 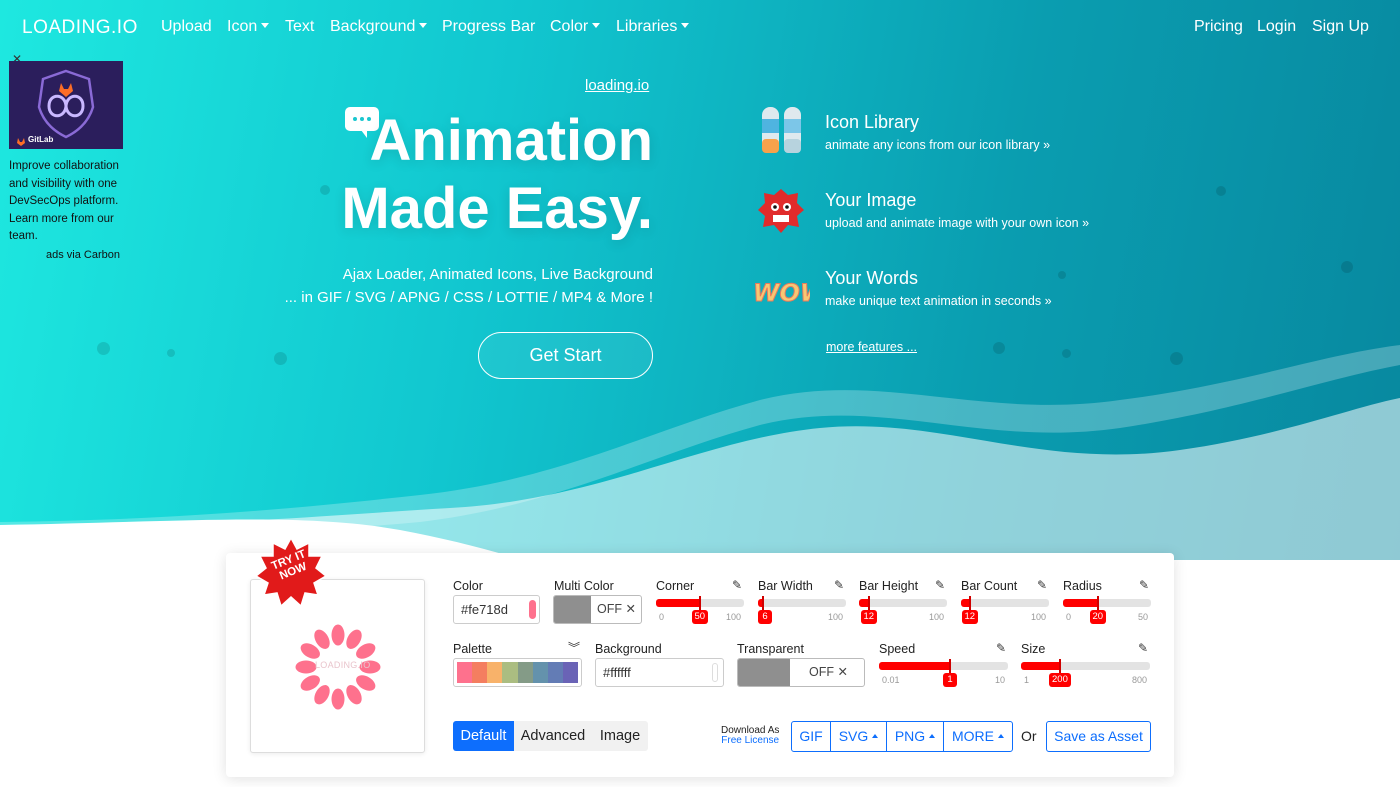 What do you see at coordinates (1276, 27) in the screenshot?
I see `nav-login: Login` at bounding box center [1276, 27].